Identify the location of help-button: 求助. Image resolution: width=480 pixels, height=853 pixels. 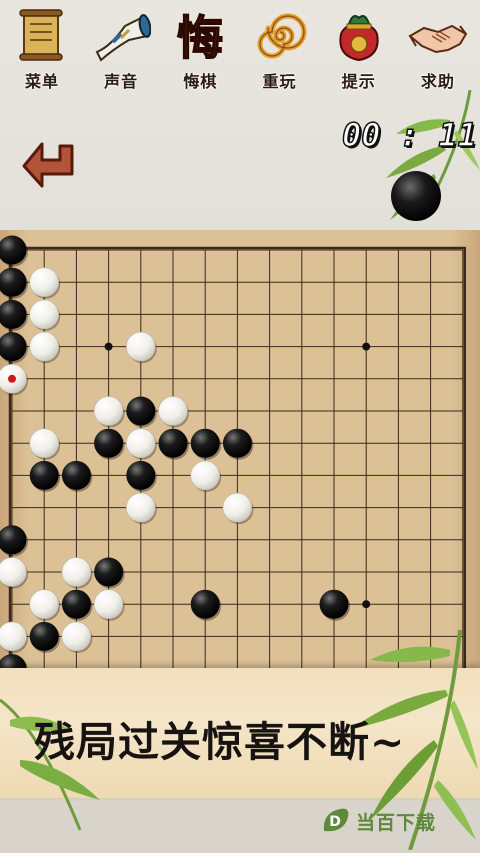
(438, 50).